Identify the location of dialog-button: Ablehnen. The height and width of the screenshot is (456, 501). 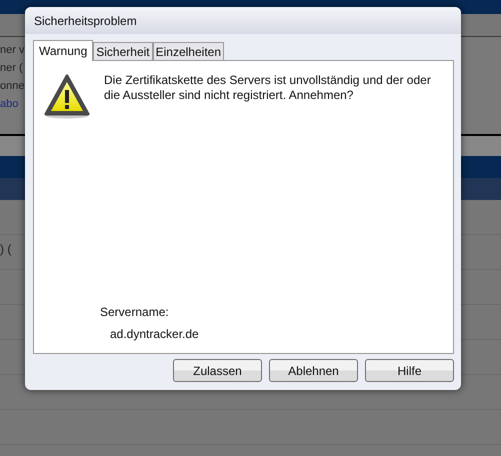
(313, 370).